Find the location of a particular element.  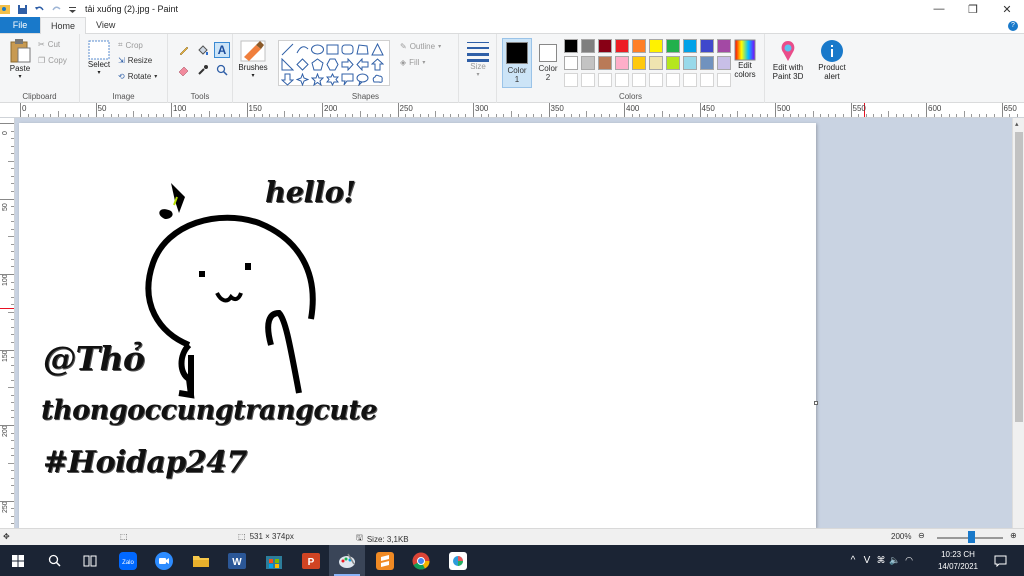

task-view-button is located at coordinates (90, 560).